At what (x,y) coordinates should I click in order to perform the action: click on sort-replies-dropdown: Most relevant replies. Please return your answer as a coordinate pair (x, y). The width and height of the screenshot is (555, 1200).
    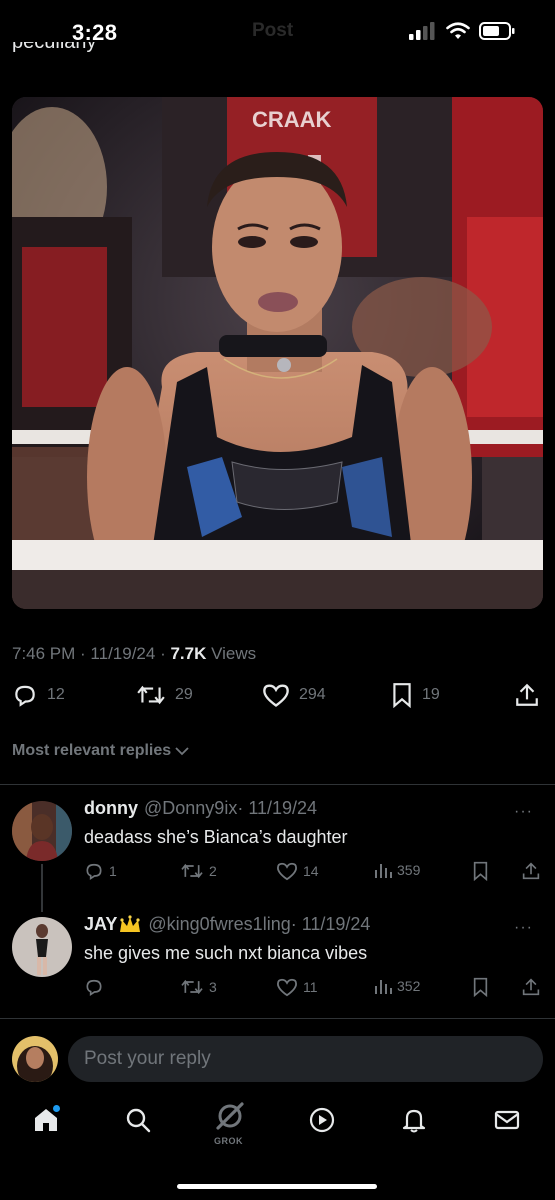
    Looking at the image, I should click on (100, 751).